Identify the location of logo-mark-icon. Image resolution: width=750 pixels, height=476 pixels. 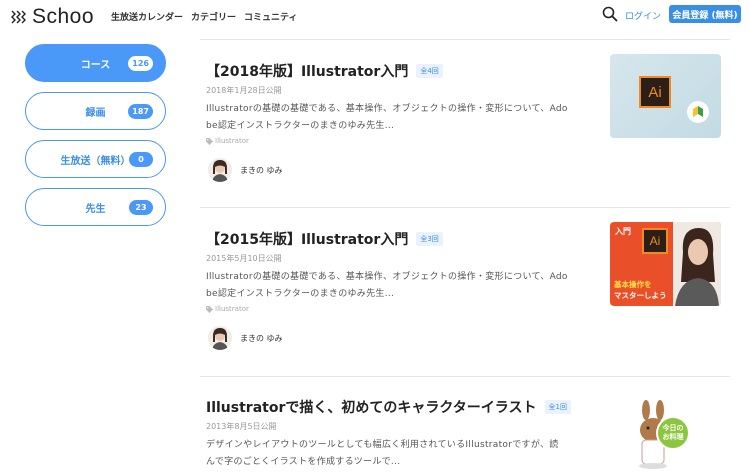
(18, 17).